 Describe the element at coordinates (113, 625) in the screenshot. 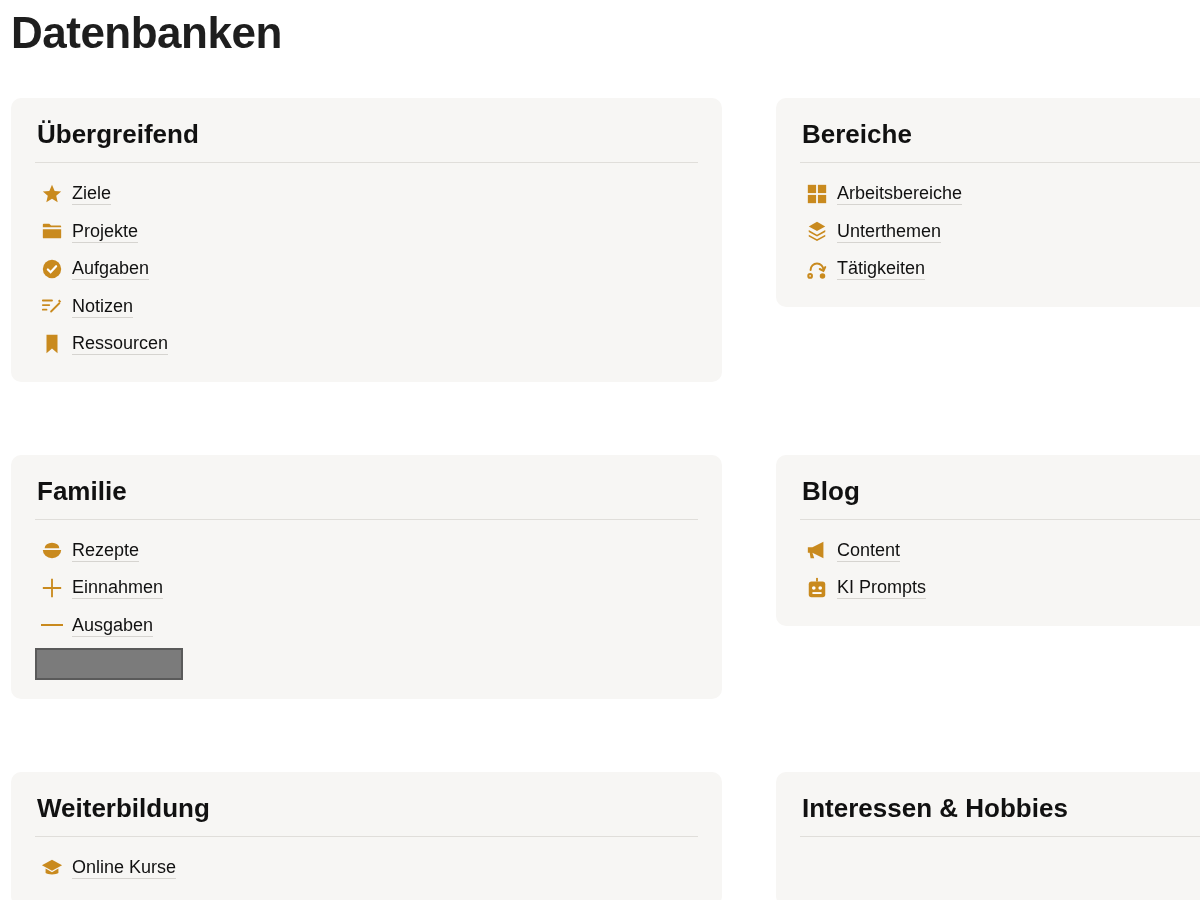

I see `database-link: Ausgaben` at that location.